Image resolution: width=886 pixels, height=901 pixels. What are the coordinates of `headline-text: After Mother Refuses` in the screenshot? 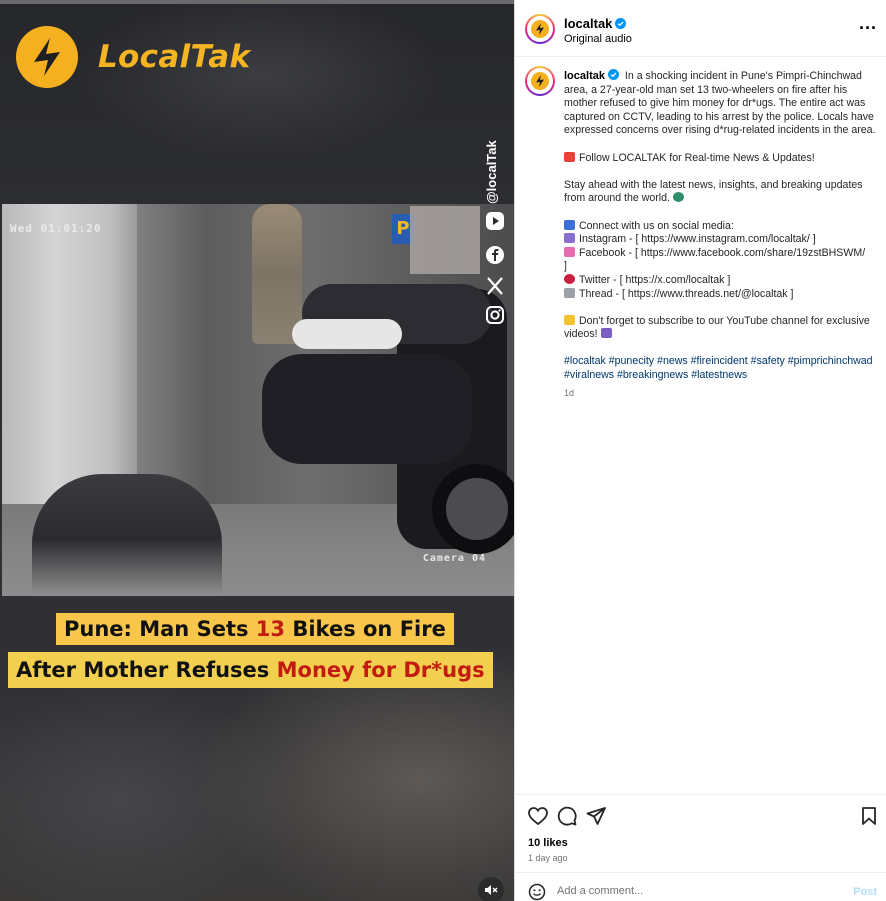 It's located at (146, 670).